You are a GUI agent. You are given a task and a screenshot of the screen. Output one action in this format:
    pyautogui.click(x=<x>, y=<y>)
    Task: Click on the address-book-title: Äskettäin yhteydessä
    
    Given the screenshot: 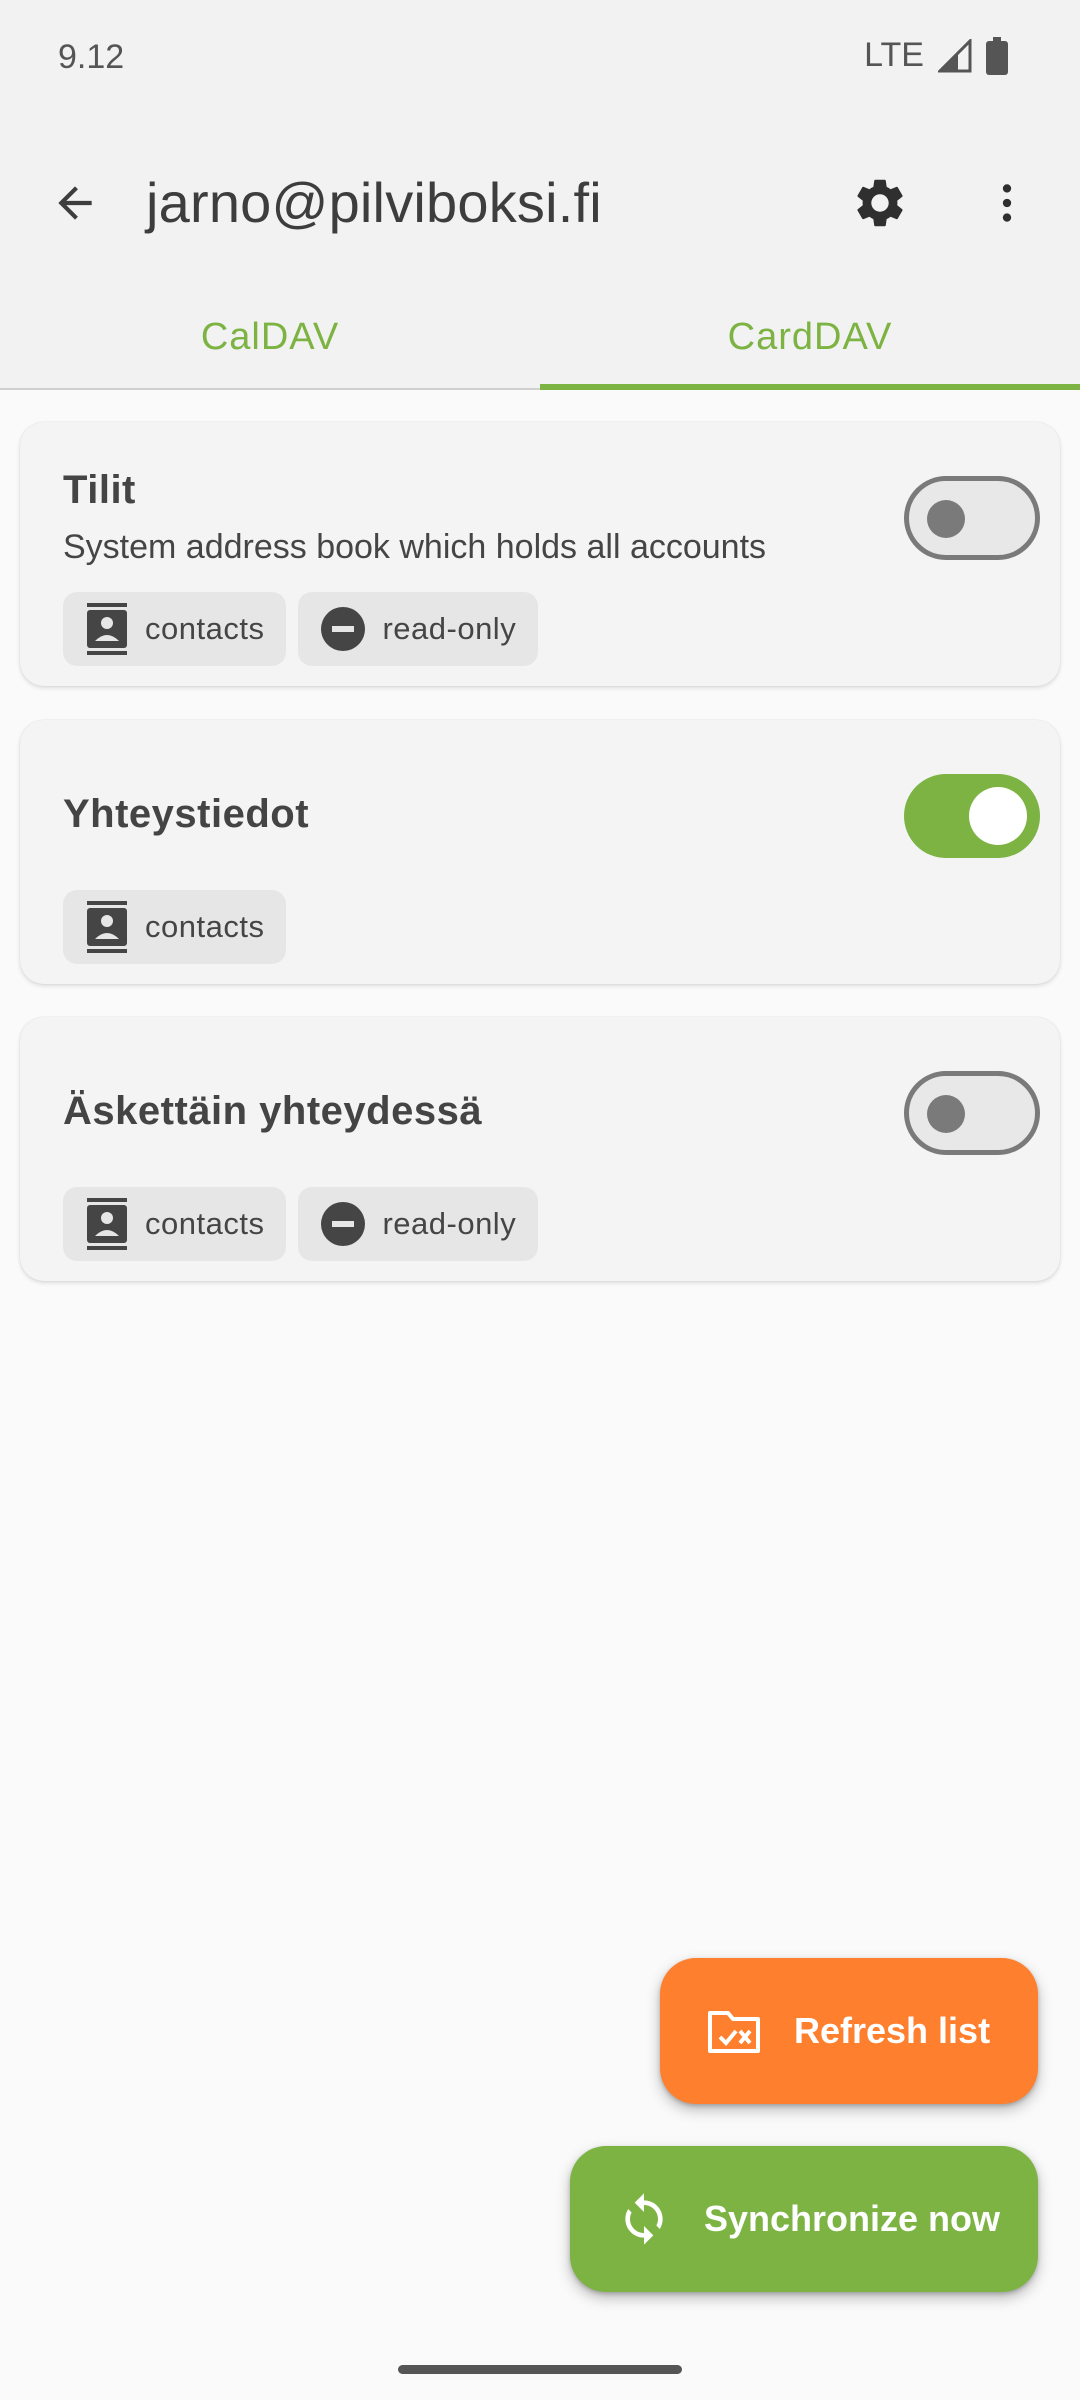 What is the action you would take?
    pyautogui.click(x=273, y=1111)
    